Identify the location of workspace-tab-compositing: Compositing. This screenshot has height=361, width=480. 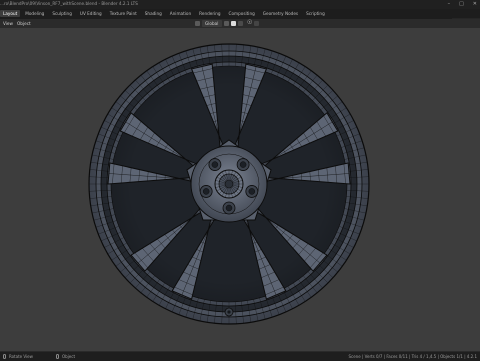
(242, 13).